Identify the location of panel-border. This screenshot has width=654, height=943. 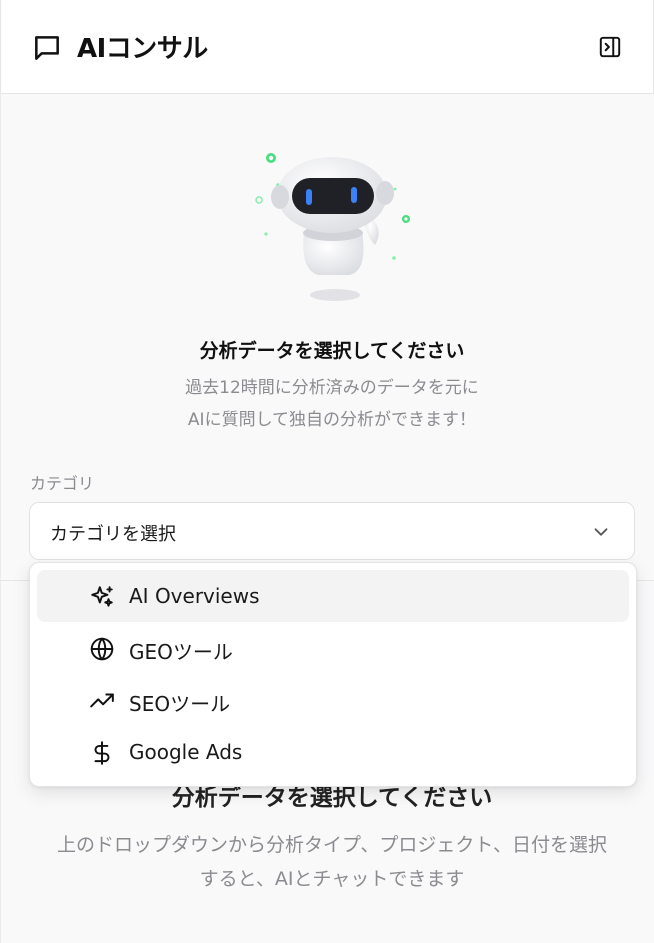
(0, 518).